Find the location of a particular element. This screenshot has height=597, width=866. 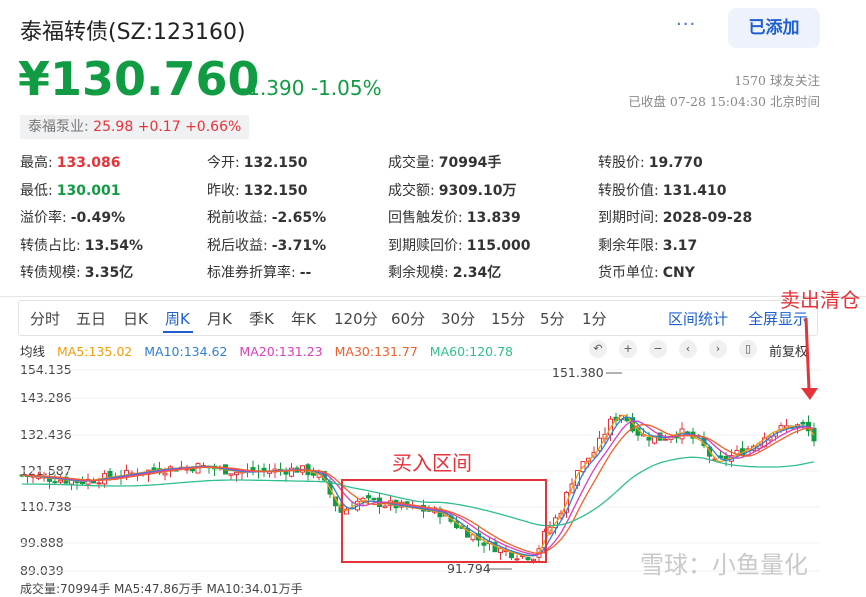

sell-annotation: 卖出清仓 is located at coordinates (820, 300).